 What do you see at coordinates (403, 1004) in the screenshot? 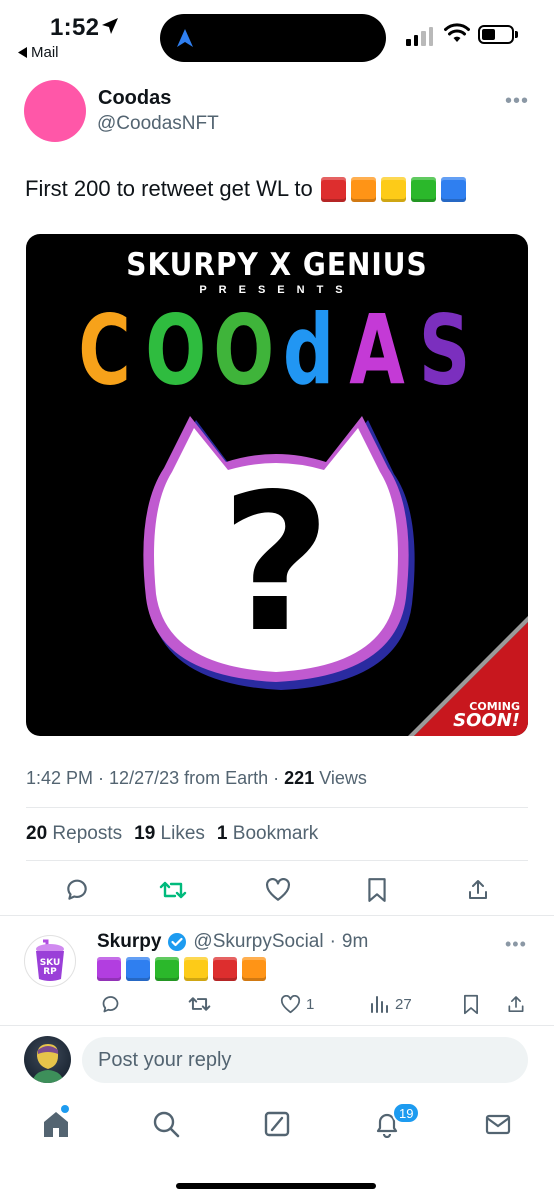
I see `reply-views-count: 27` at bounding box center [403, 1004].